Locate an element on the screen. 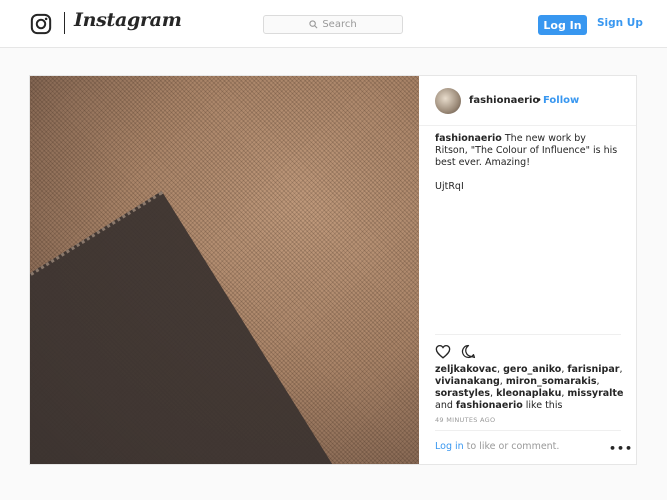  instagram-camera-icon is located at coordinates (41, 24).